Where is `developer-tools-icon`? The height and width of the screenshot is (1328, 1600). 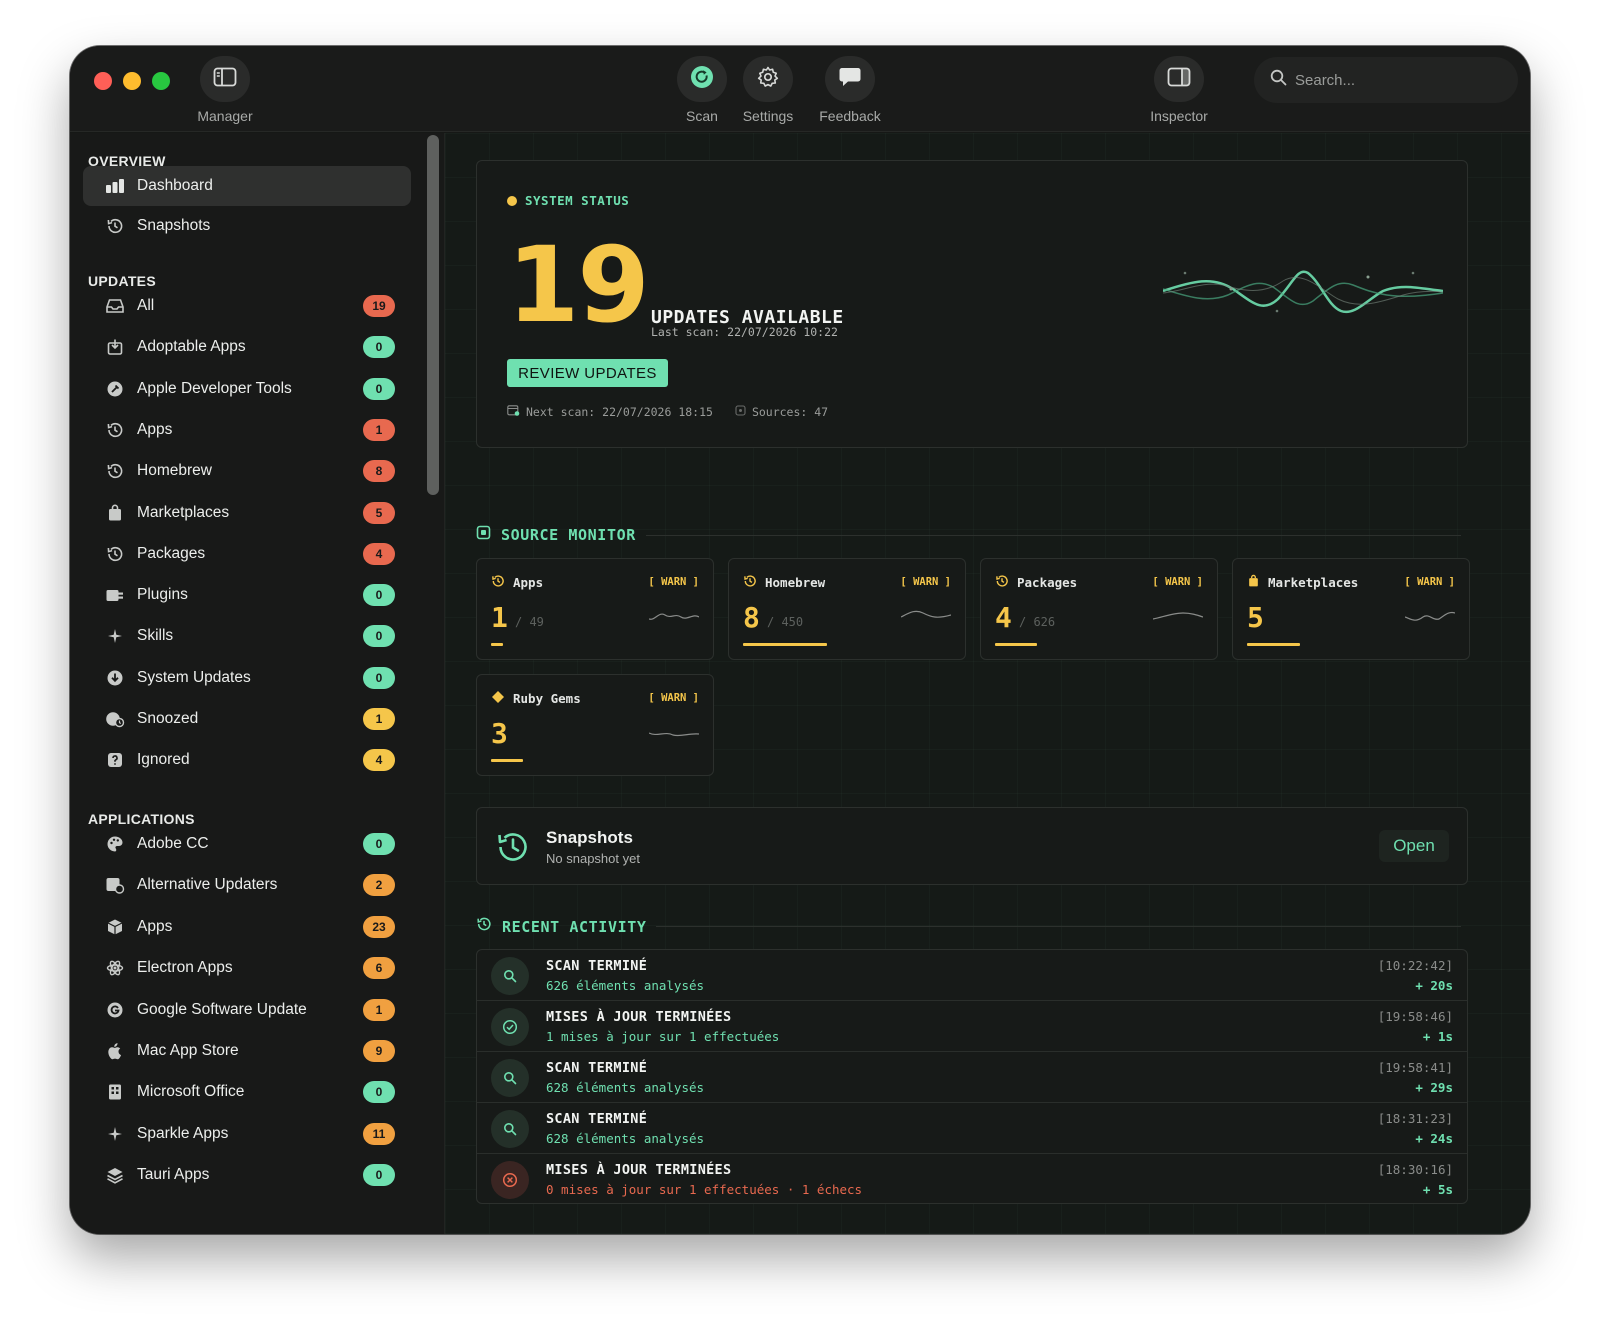
developer-tools-icon is located at coordinates (115, 389).